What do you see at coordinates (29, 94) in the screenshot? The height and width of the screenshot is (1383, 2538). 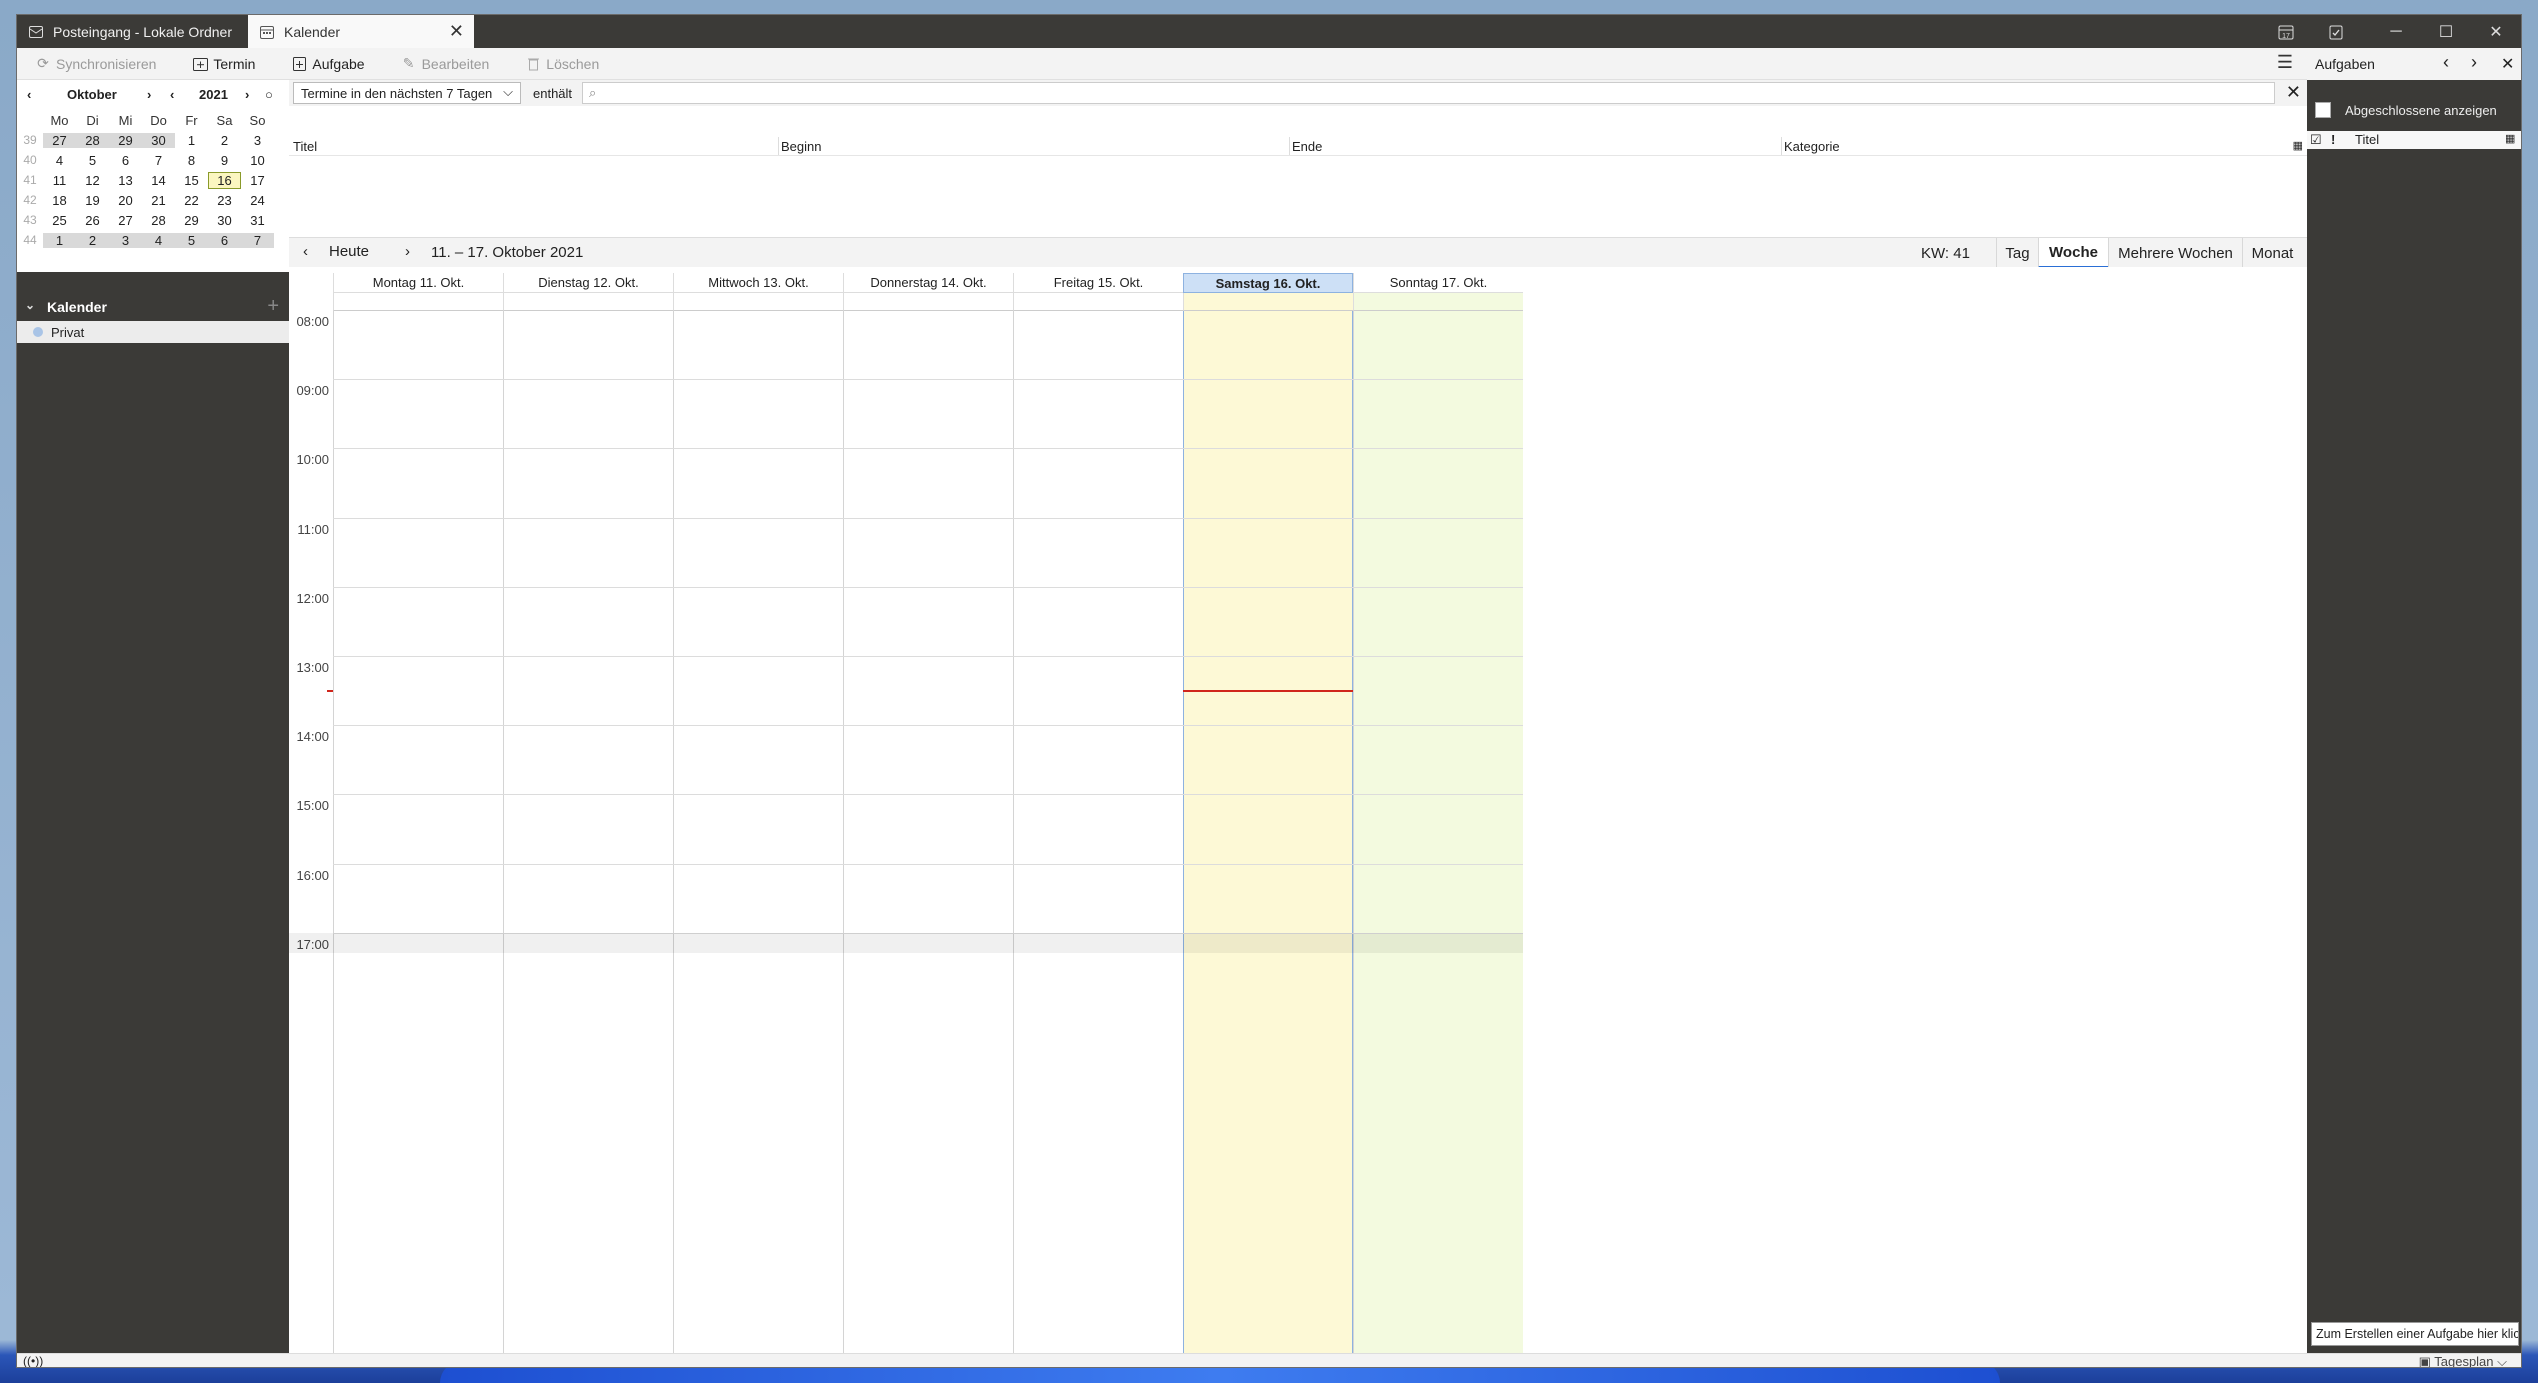 I see `prev-month-icon: ‹` at bounding box center [29, 94].